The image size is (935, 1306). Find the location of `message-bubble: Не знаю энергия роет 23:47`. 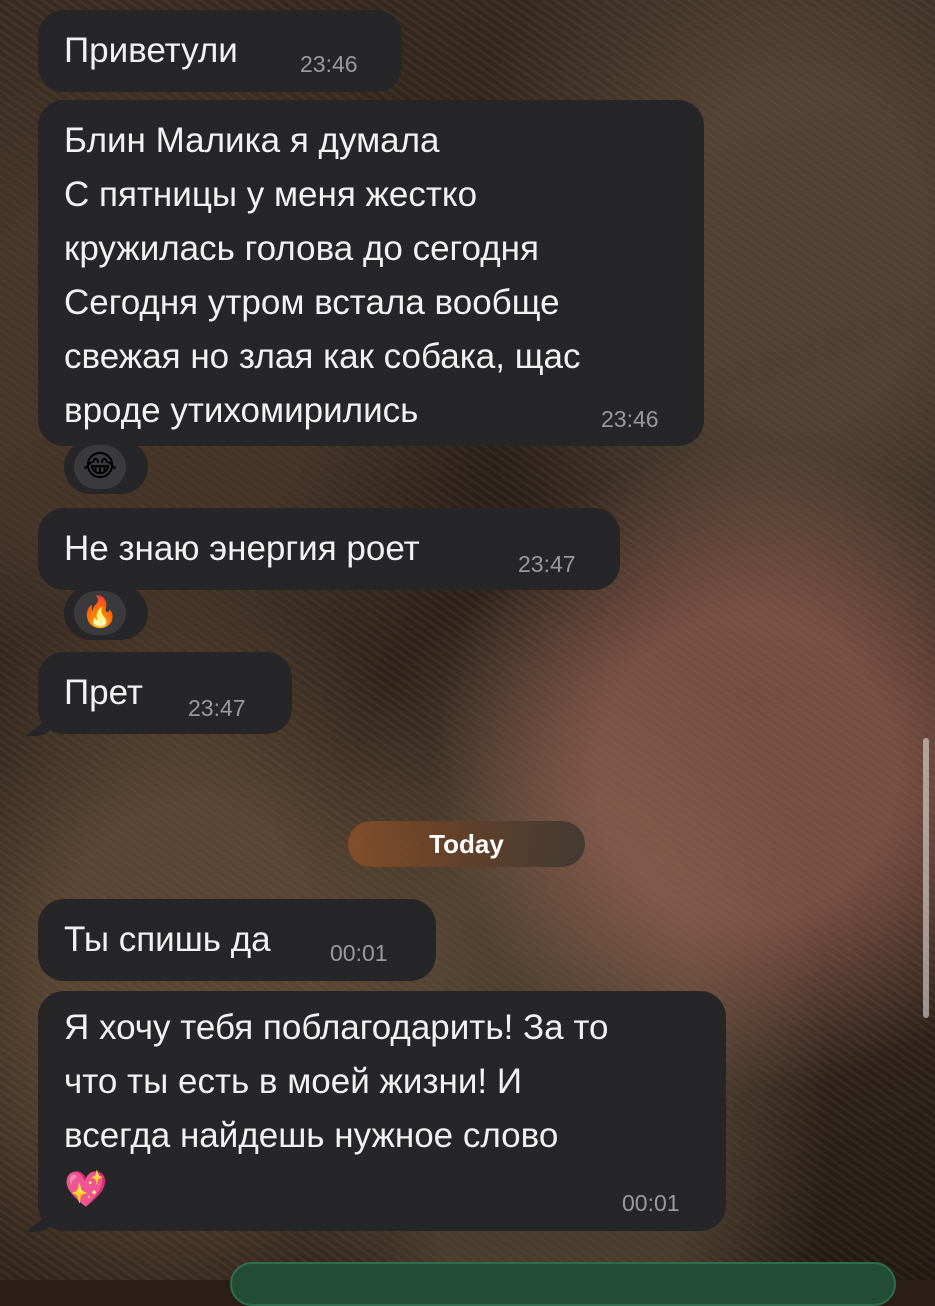

message-bubble: Не знаю энергия роет 23:47 is located at coordinates (329, 549).